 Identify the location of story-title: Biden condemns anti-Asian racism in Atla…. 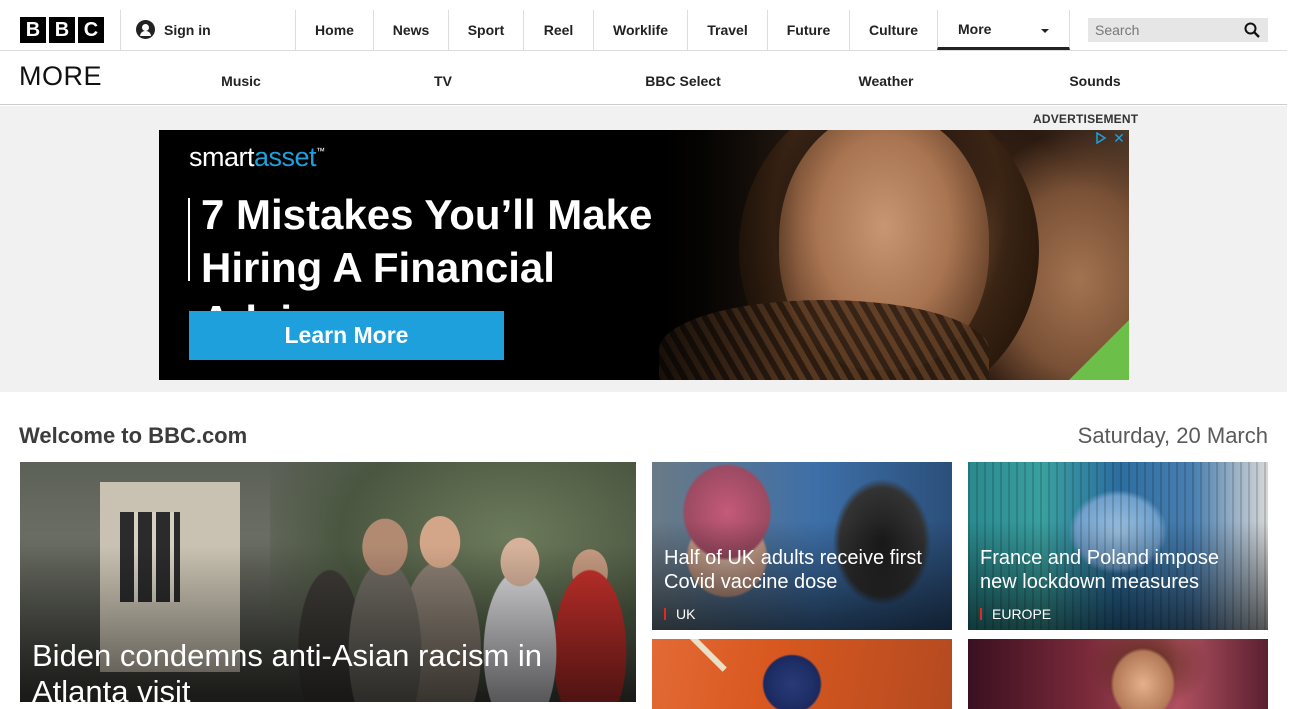
(328, 670).